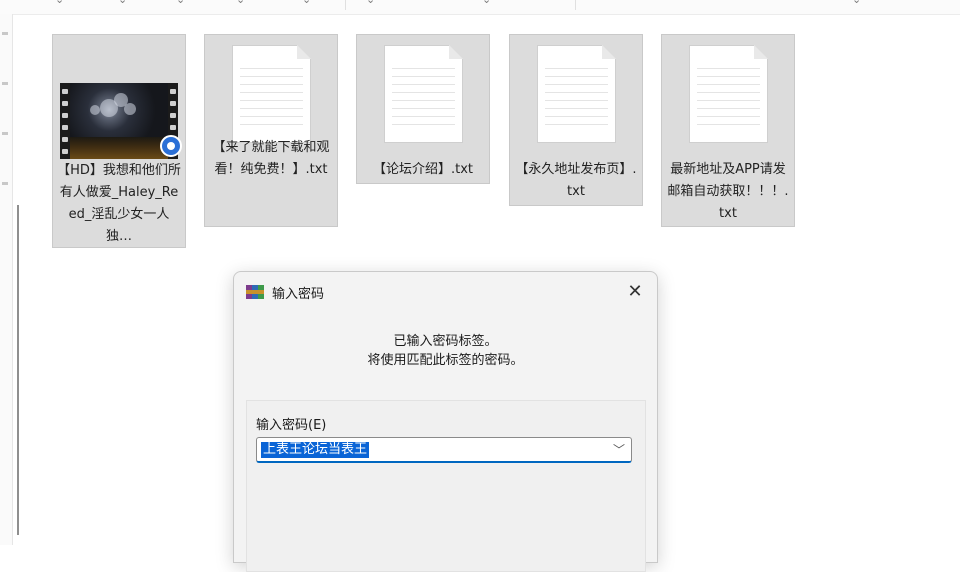 The image size is (960, 572). I want to click on copy-icon: ⌄, so click(122, 3).